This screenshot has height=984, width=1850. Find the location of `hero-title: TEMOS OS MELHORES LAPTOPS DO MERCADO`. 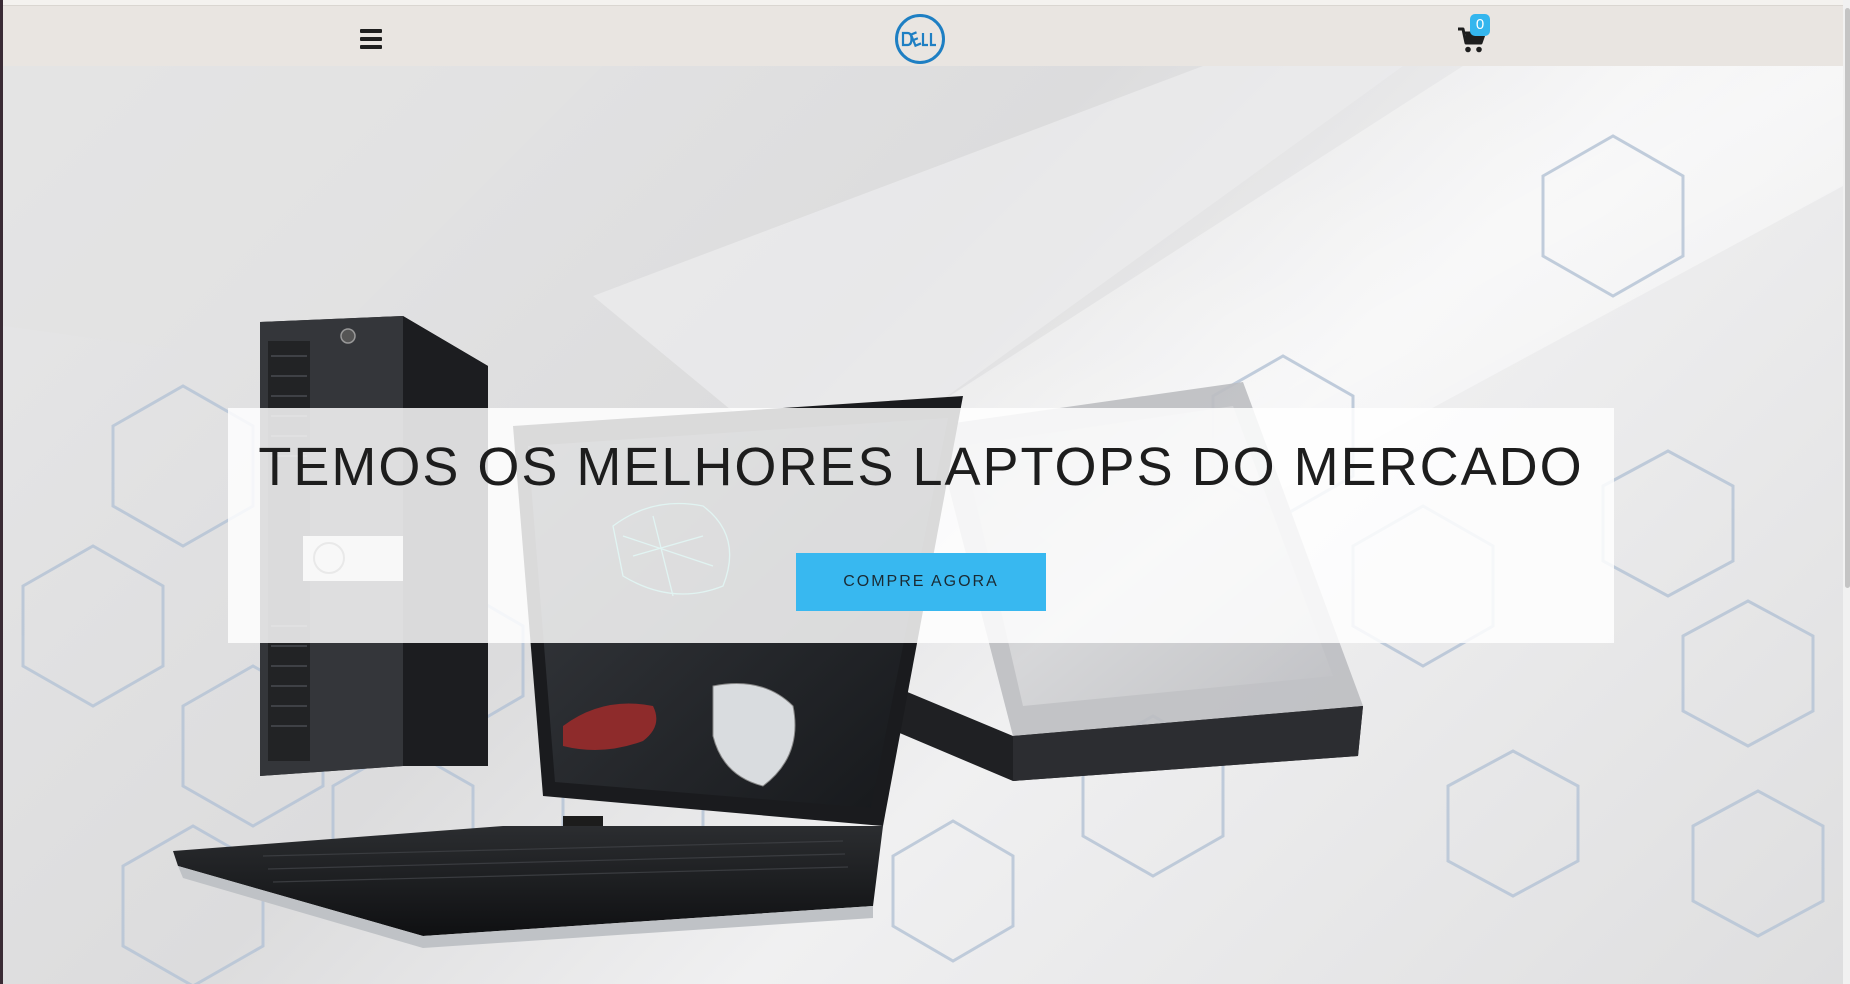

hero-title: TEMOS OS MELHORES LAPTOPS DO MERCADO is located at coordinates (921, 467).